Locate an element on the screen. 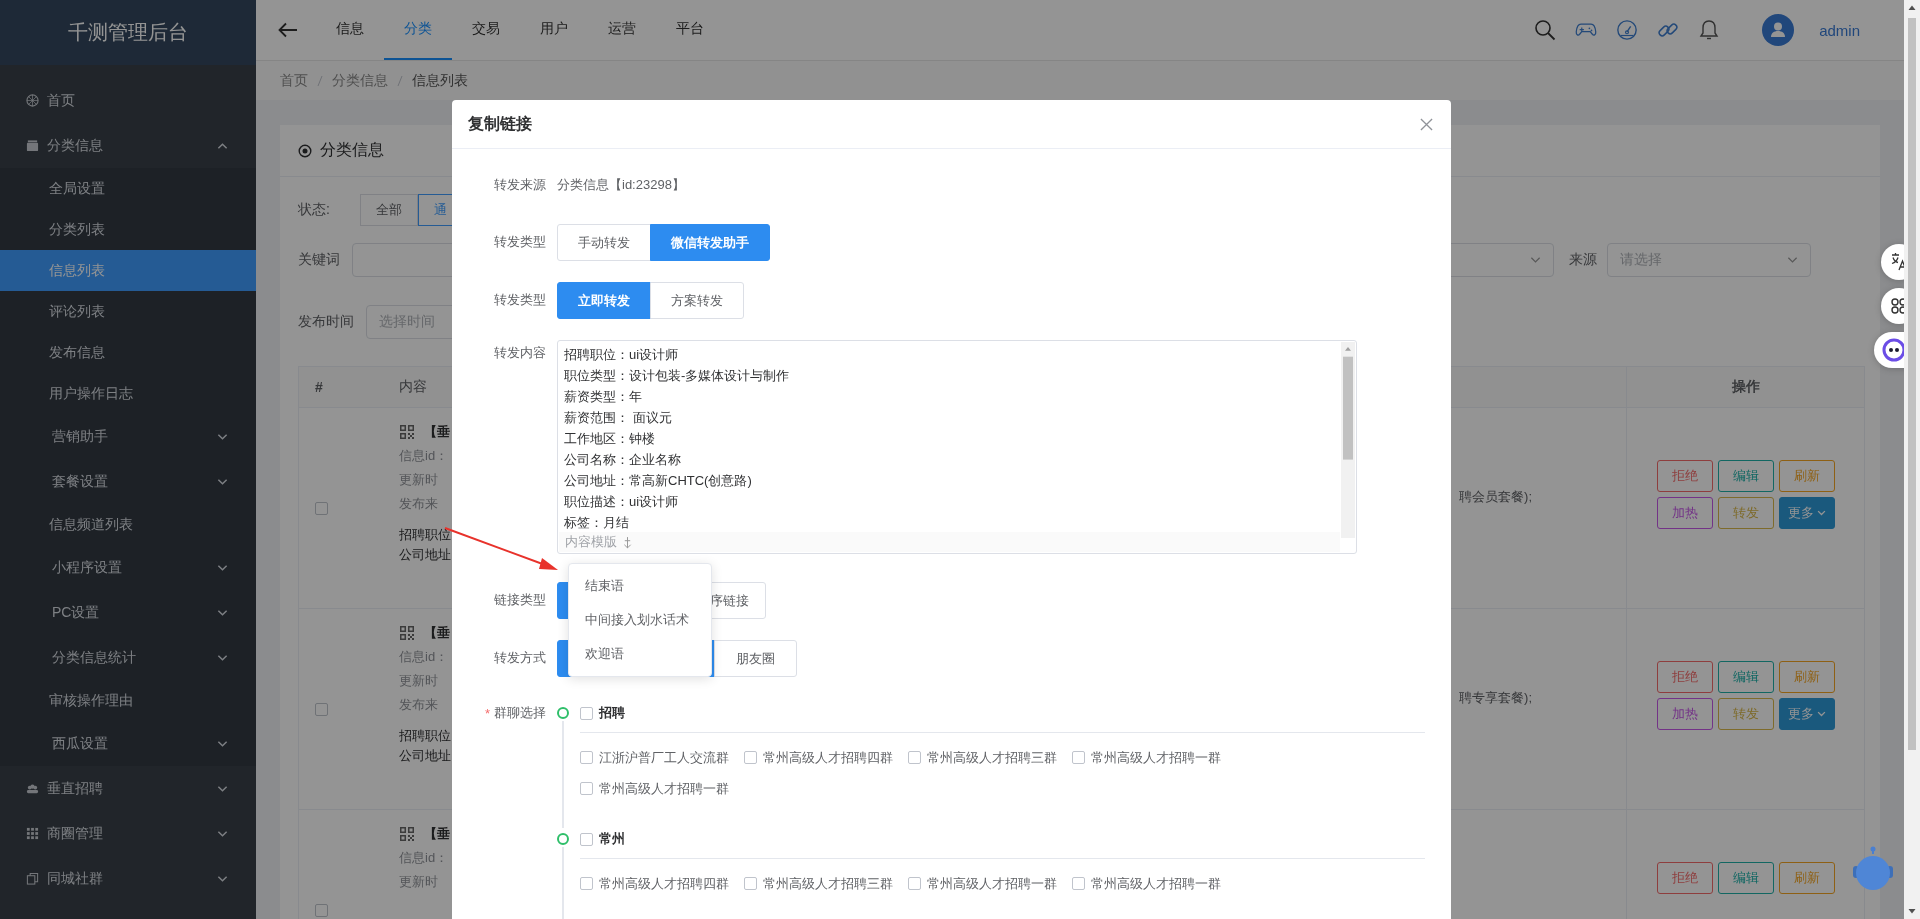 The height and width of the screenshot is (919, 1920). column-header: 内容 is located at coordinates (413, 387).